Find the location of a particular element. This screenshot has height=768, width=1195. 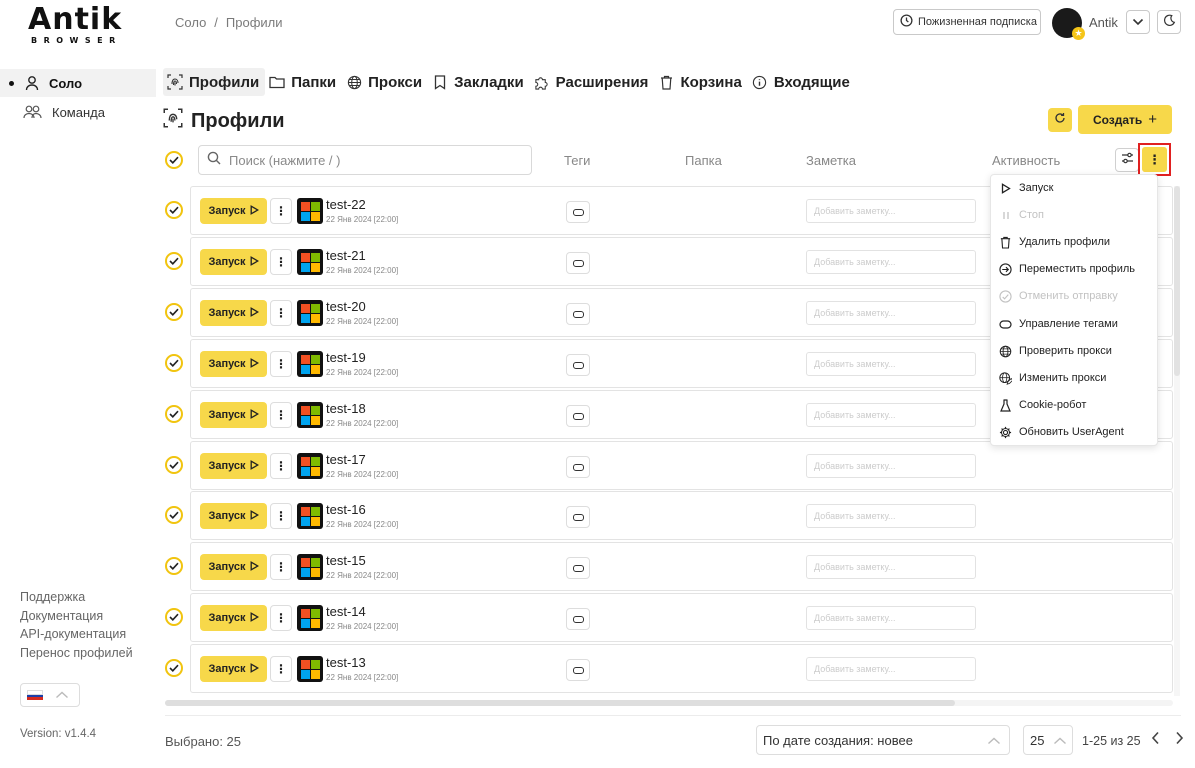

profile-name: test-14 is located at coordinates (346, 611).